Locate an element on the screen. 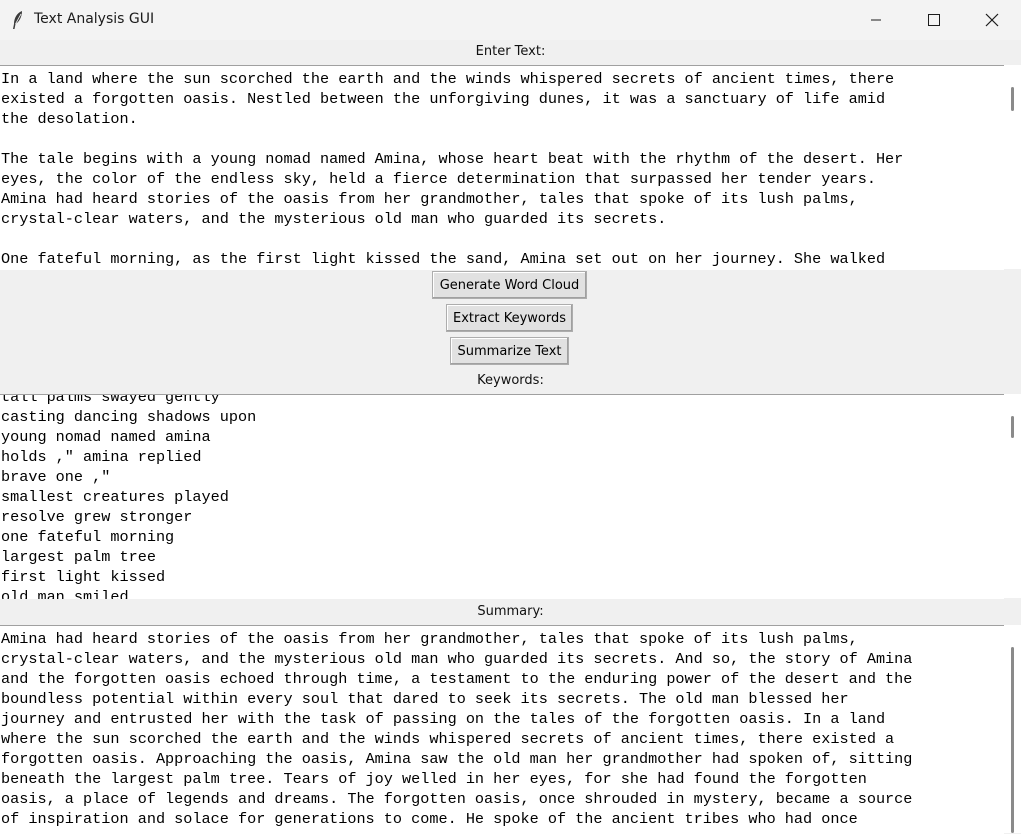 The width and height of the screenshot is (1021, 834). extract-keywords-button: Extract Keywords is located at coordinates (509, 318).